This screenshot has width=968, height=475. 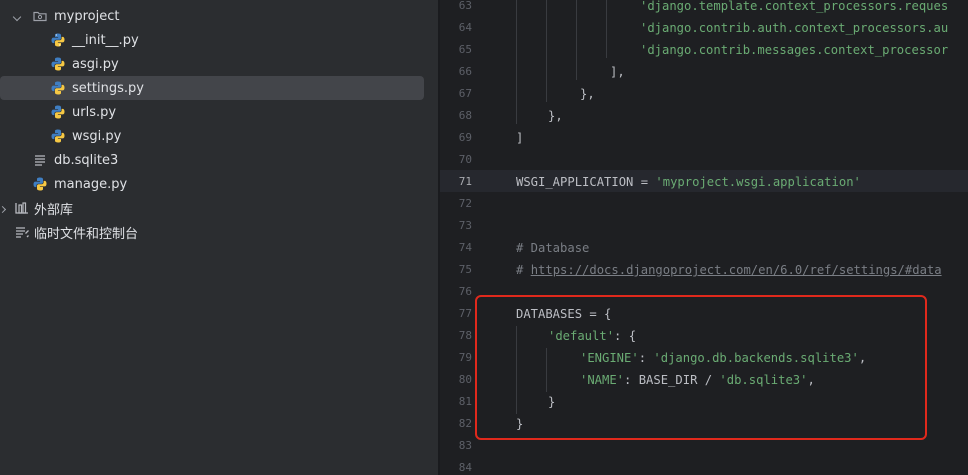 I want to click on folder-icon, so click(x=40, y=16).